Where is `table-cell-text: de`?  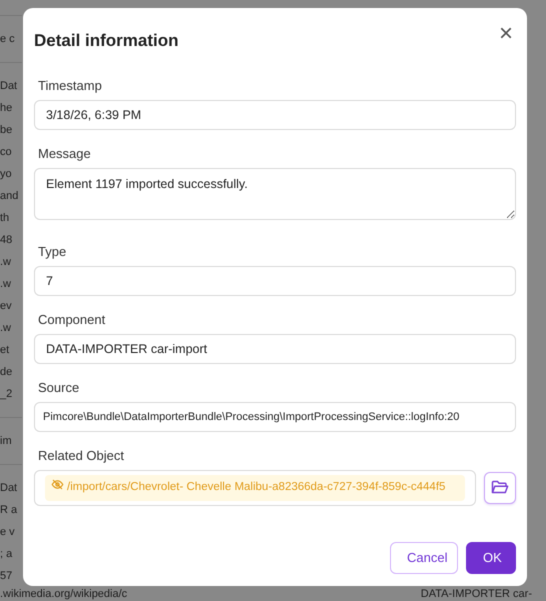 table-cell-text: de is located at coordinates (7, 372).